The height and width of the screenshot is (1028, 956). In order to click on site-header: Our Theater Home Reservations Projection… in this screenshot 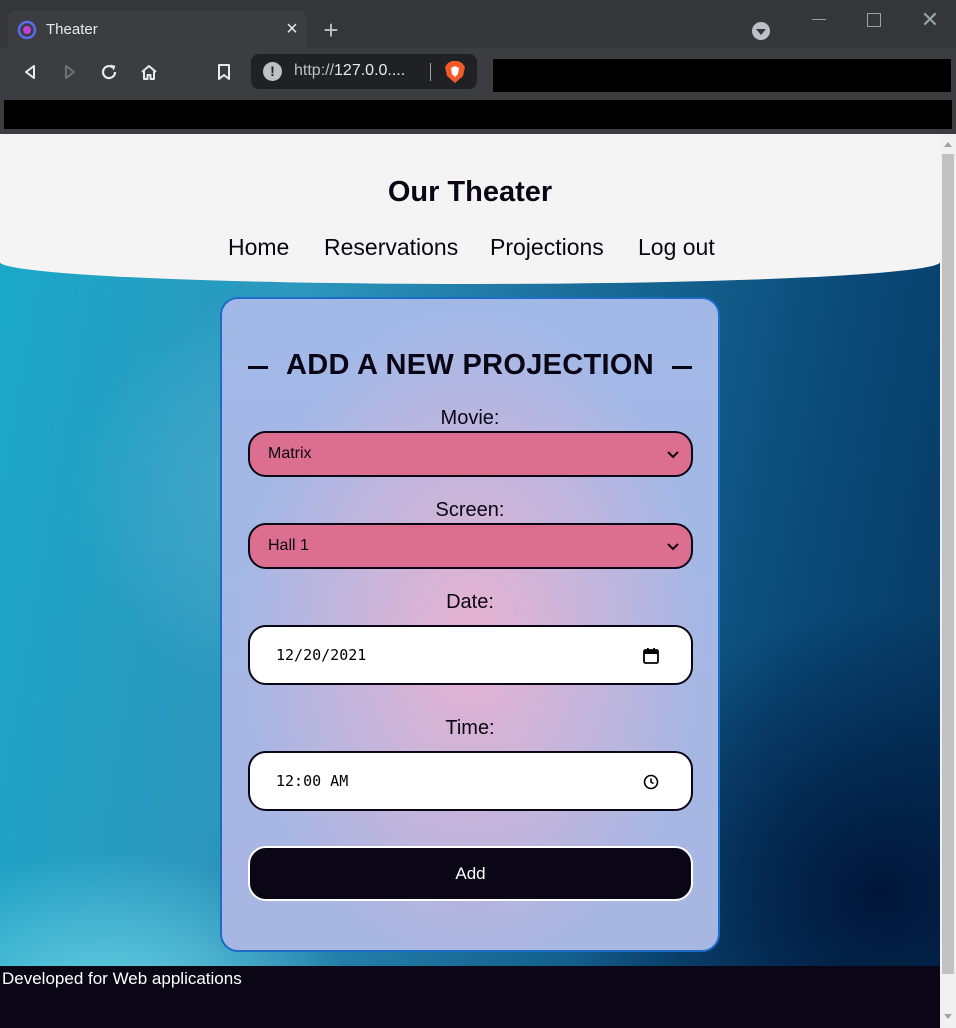, I will do `click(470, 209)`.